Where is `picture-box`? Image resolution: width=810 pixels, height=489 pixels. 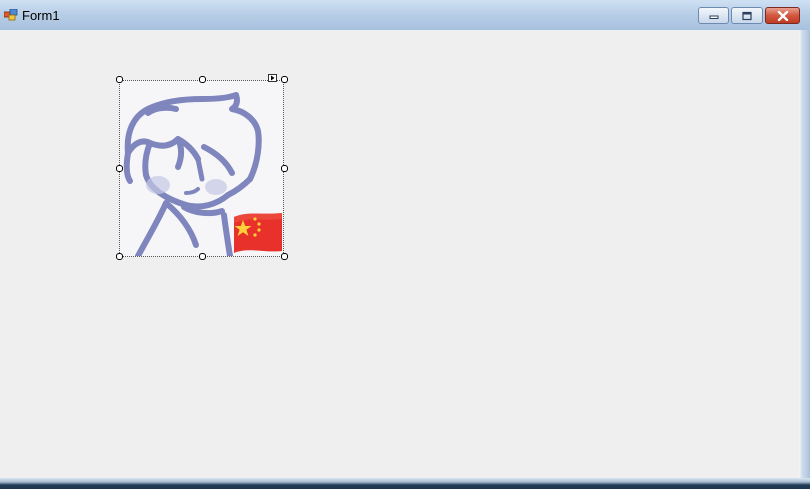
picture-box is located at coordinates (201, 168).